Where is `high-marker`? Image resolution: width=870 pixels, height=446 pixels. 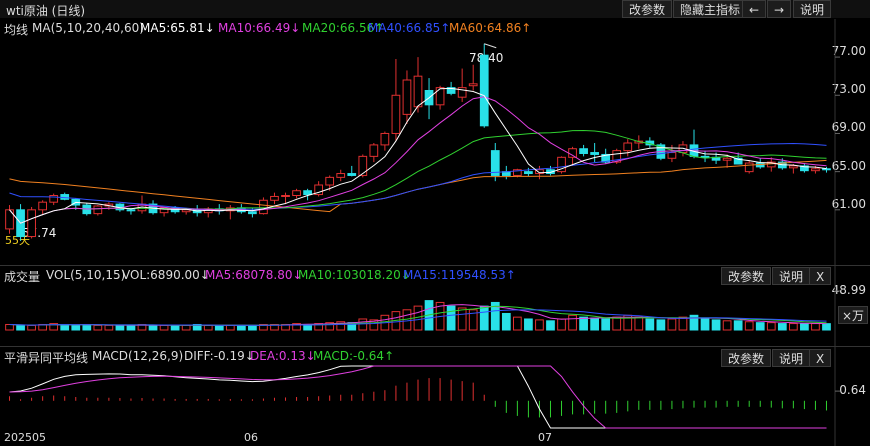
high-marker is located at coordinates (490, 46).